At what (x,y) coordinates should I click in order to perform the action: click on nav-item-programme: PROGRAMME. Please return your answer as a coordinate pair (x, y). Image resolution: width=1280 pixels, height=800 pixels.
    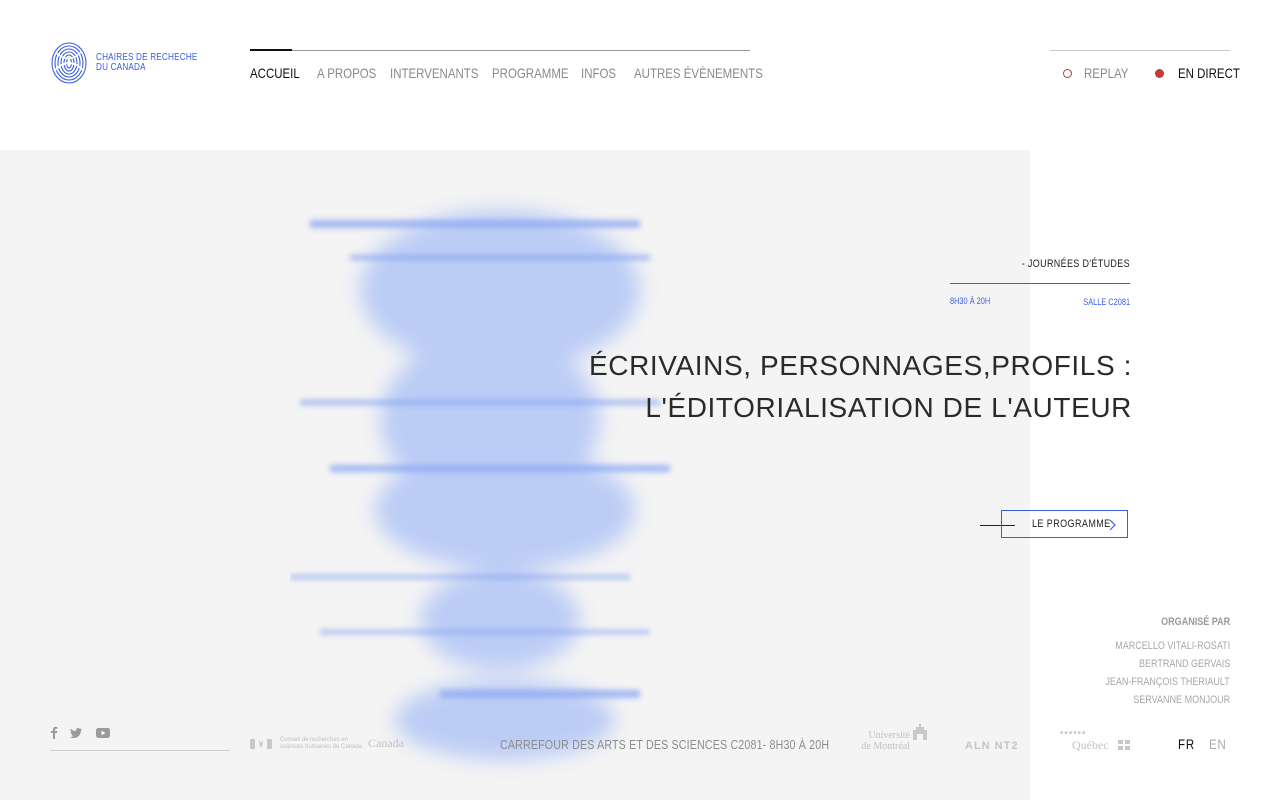
    Looking at the image, I should click on (530, 73).